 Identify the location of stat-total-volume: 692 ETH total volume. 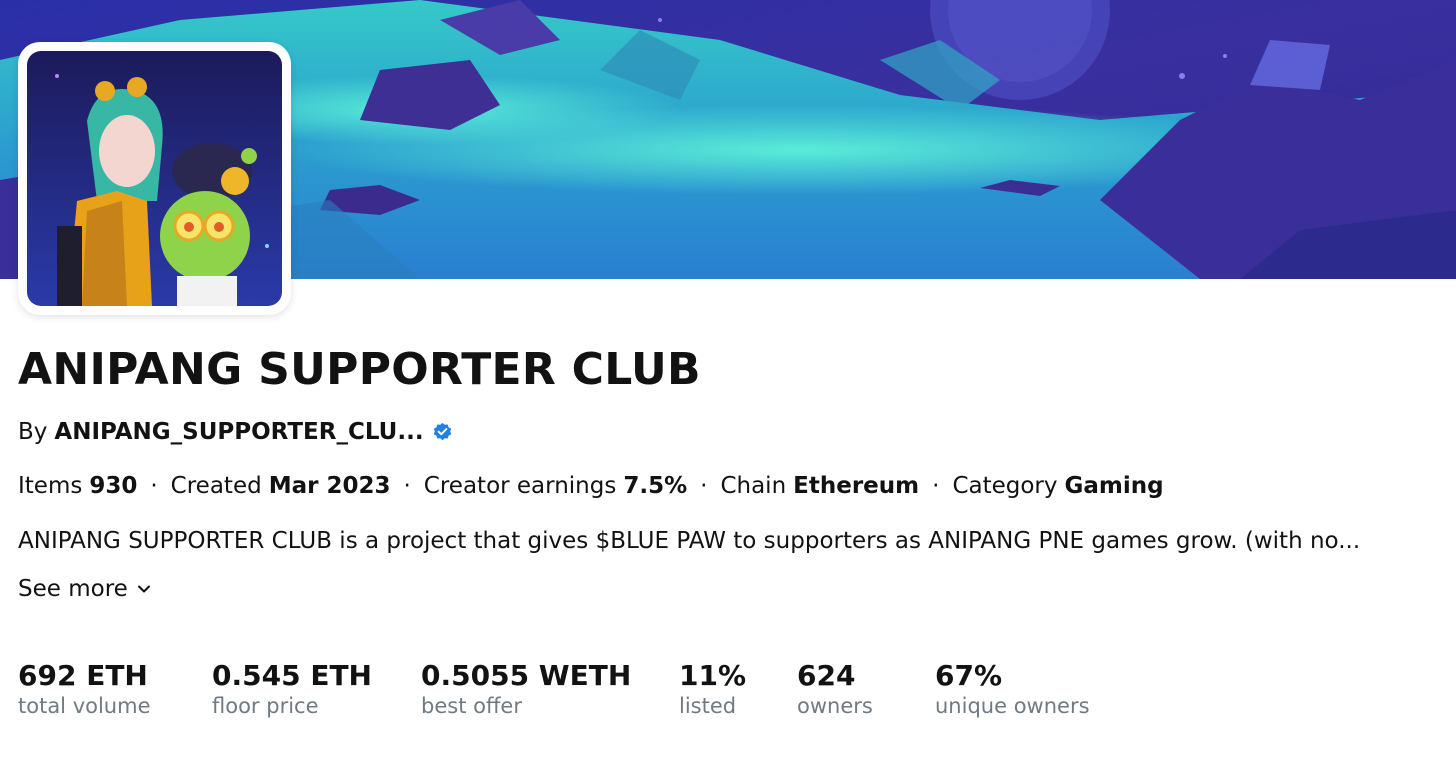
(115, 688).